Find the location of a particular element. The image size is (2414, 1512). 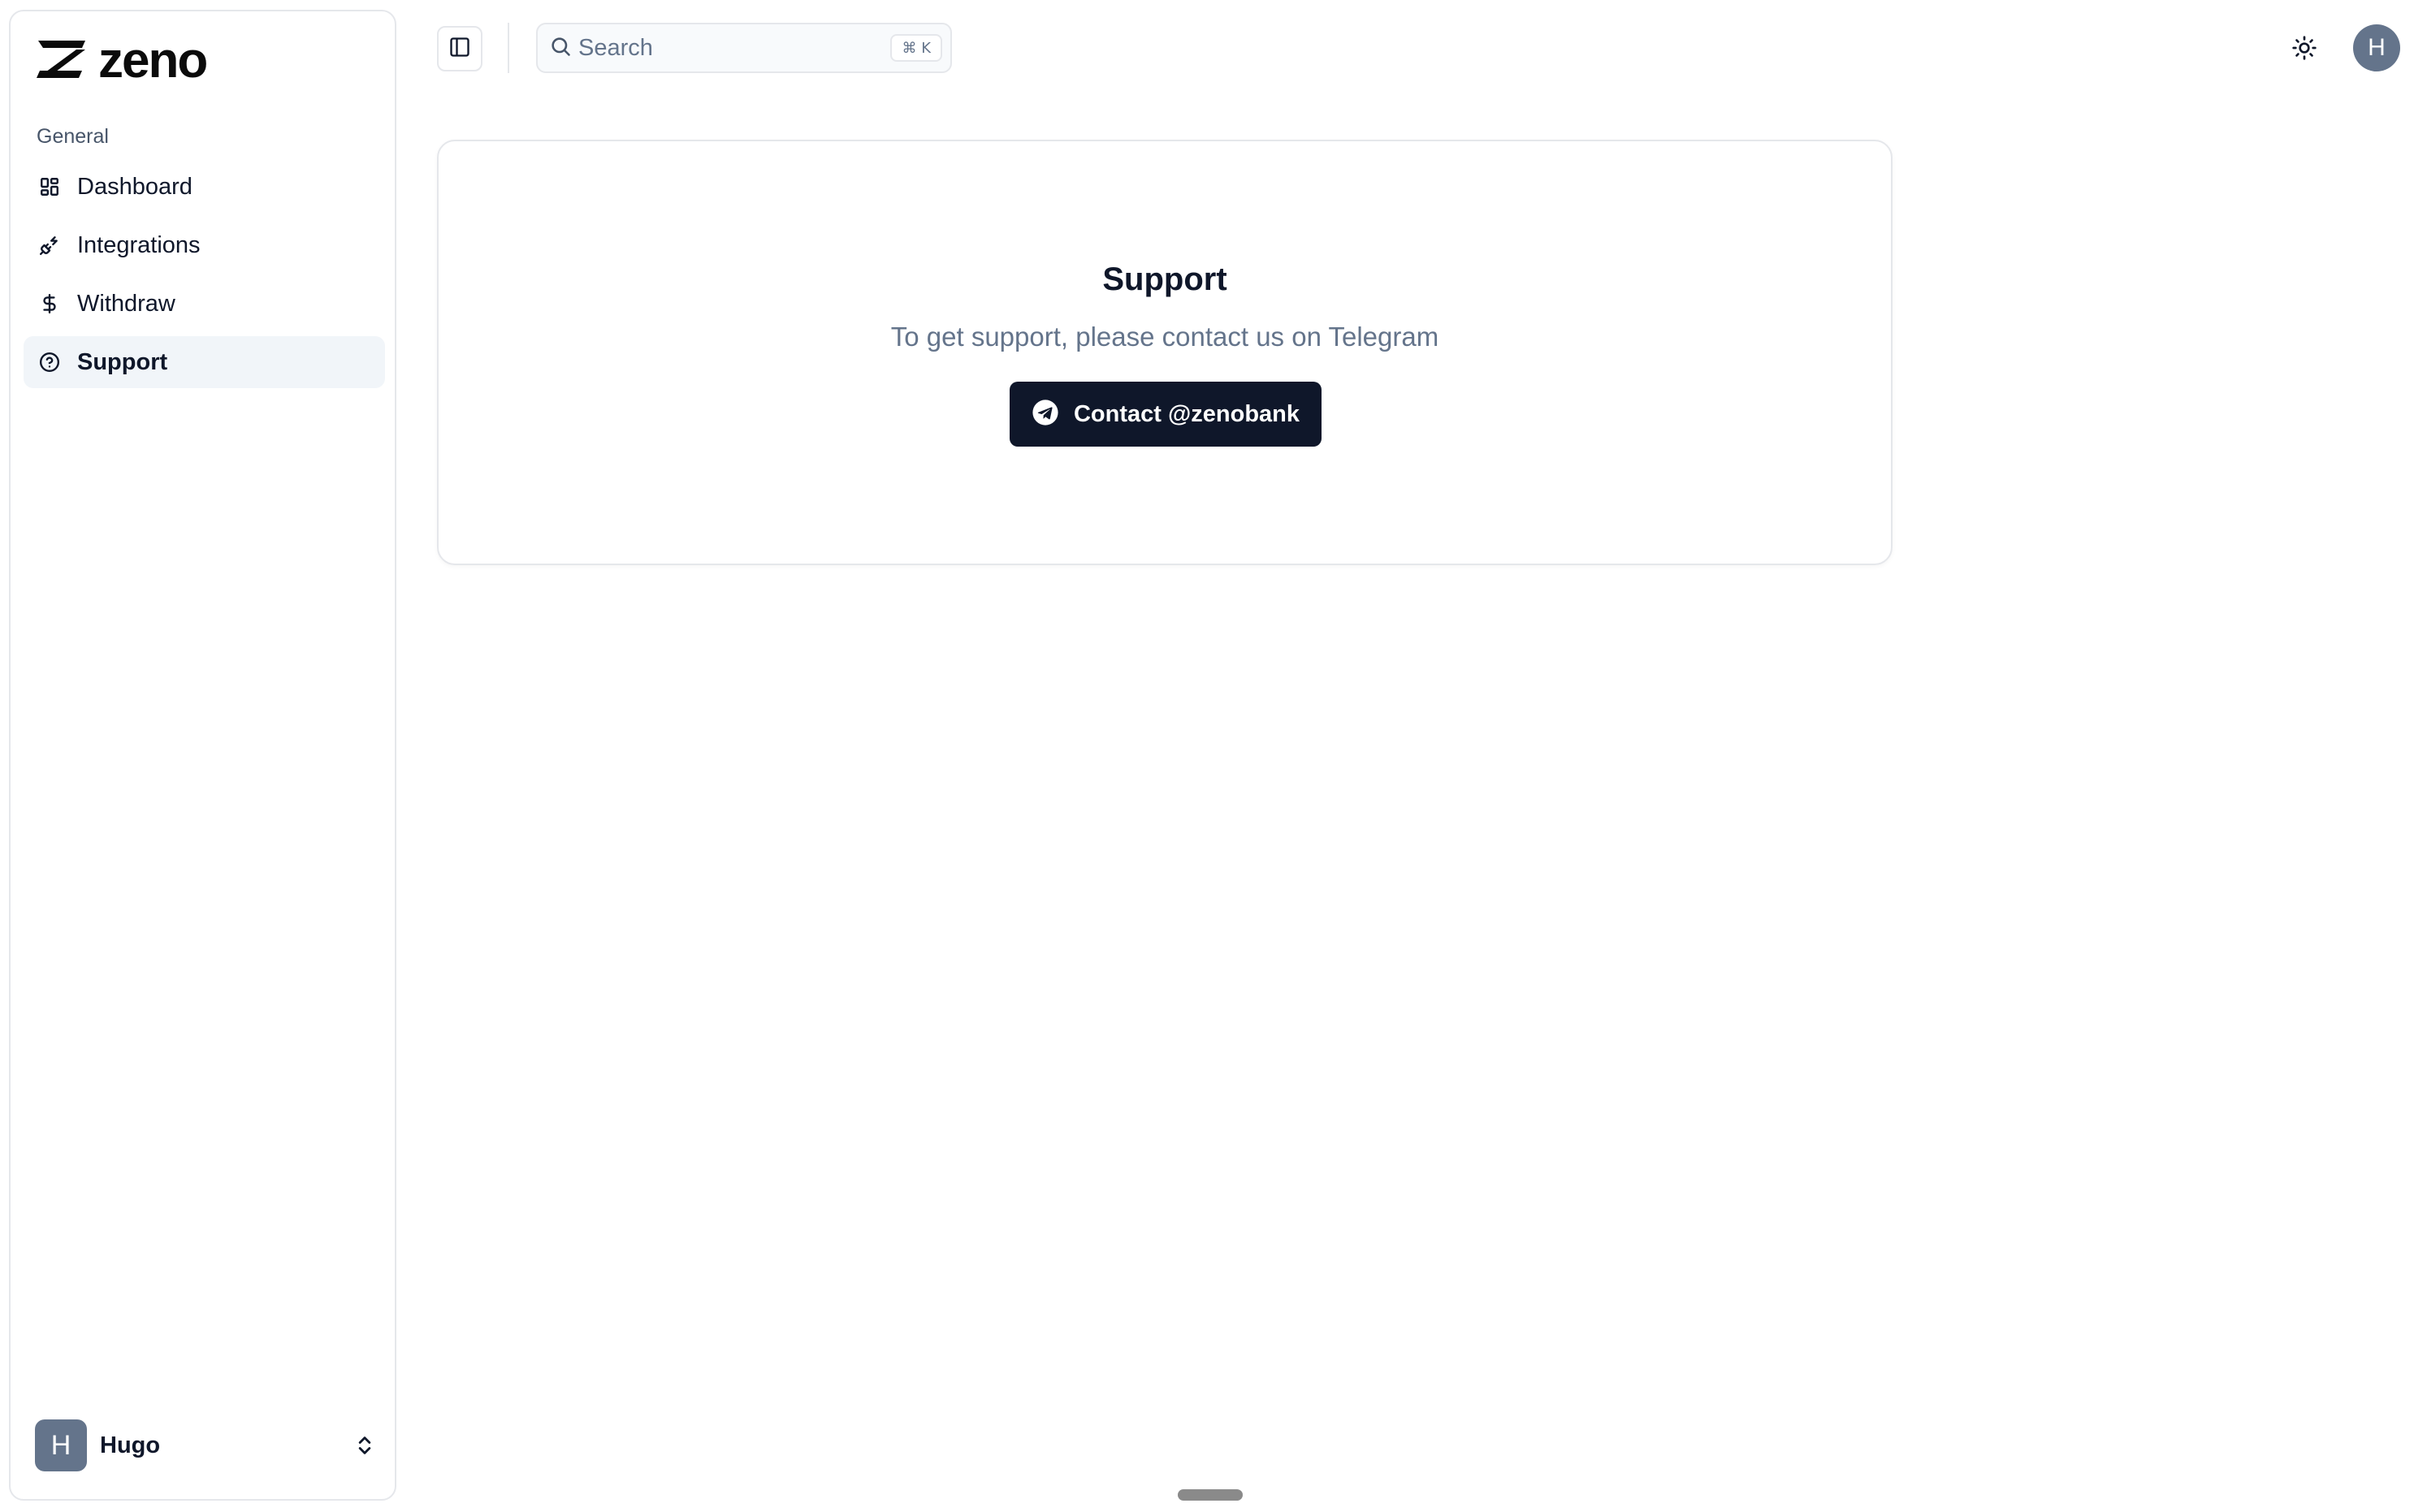

nav-group-label: General is located at coordinates (73, 136).